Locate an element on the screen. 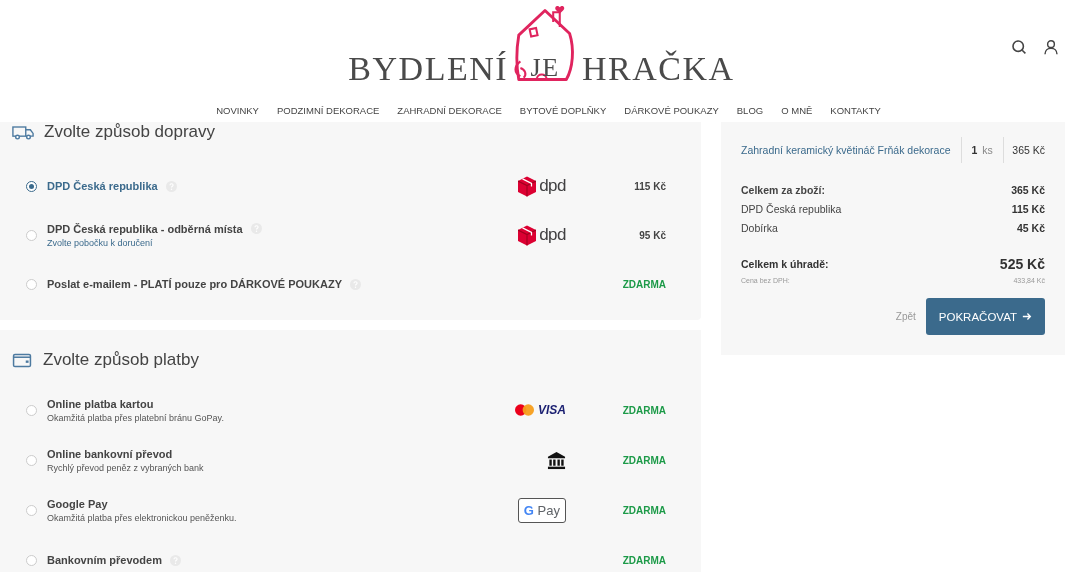  section-title: Zvolte způsob platby is located at coordinates (121, 360).